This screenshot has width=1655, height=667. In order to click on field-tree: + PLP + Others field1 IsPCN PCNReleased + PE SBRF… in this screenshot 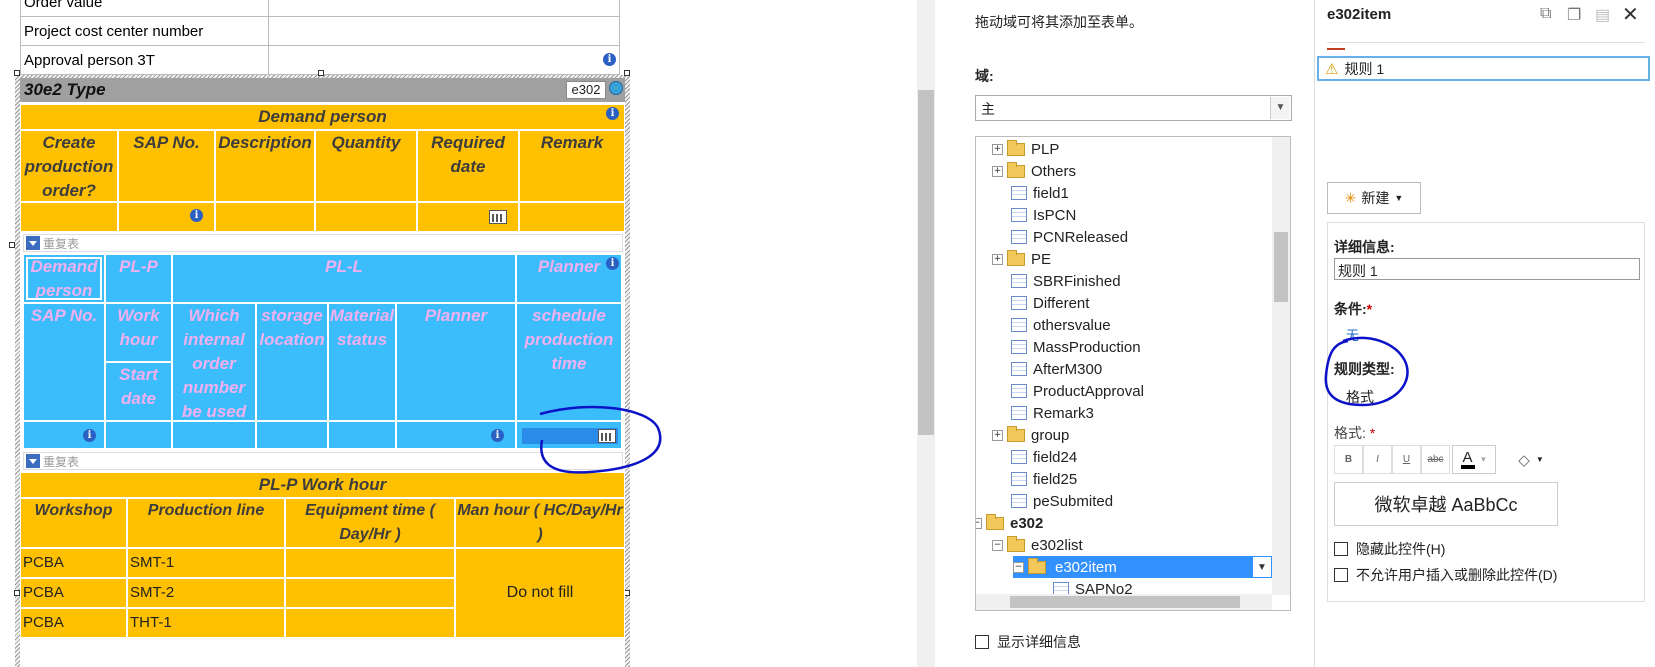, I will do `click(1133, 373)`.